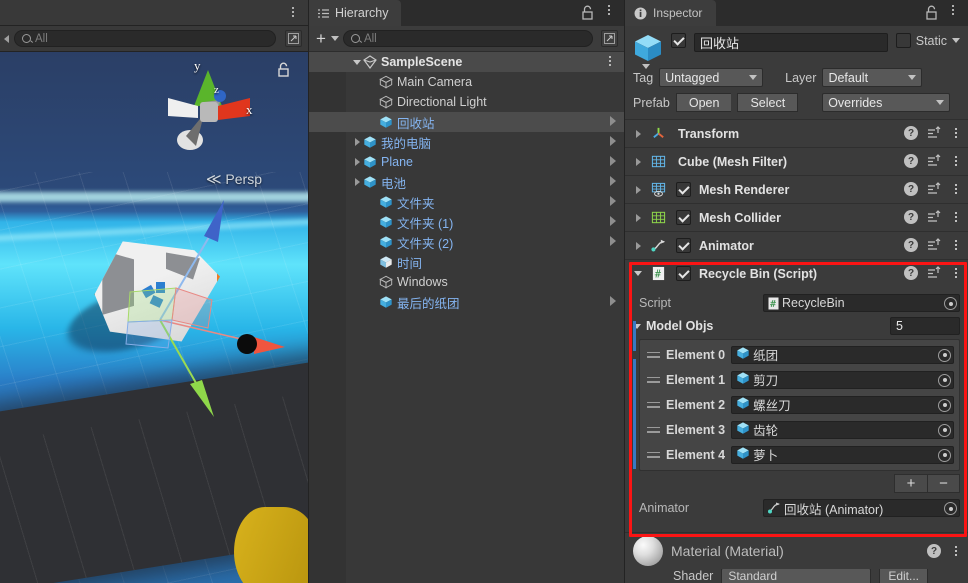 This screenshot has height=583, width=968. Describe the element at coordinates (842, 354) in the screenshot. I see `element-object-field: 纸团` at that location.